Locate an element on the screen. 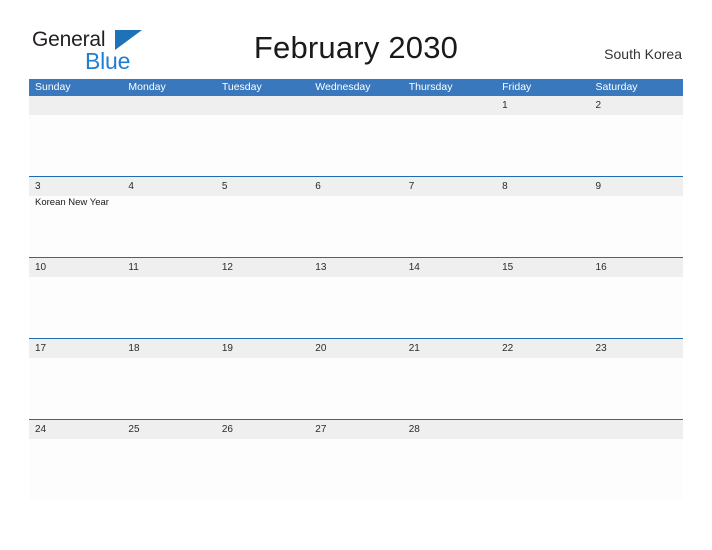 The width and height of the screenshot is (712, 550). day-cell-3: Korean New Year is located at coordinates (75, 226).